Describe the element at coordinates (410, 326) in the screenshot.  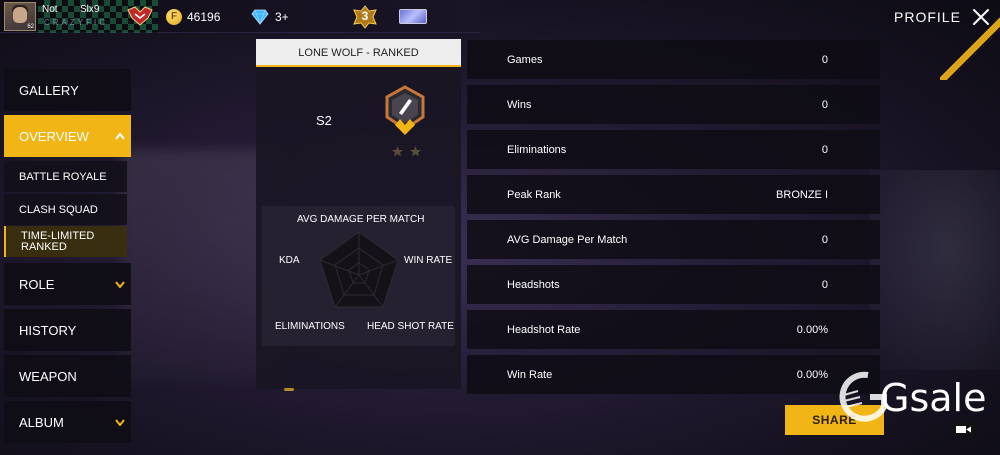
I see `radar-label-headshot-rate: HEAD SHOT RATE` at that location.